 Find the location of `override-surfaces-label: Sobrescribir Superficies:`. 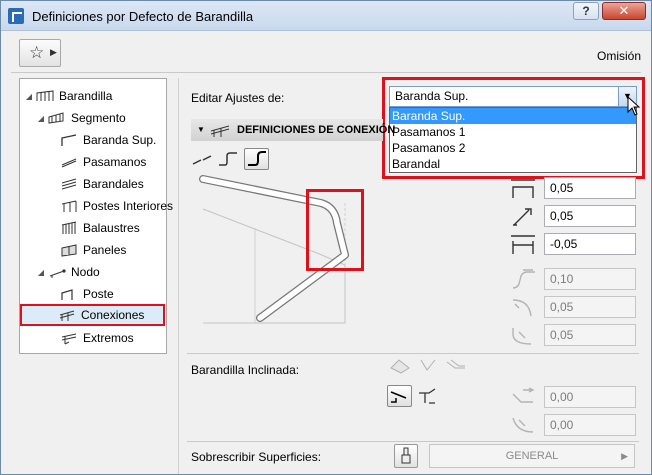

override-surfaces-label: Sobrescribir Superficies: is located at coordinates (256, 457).